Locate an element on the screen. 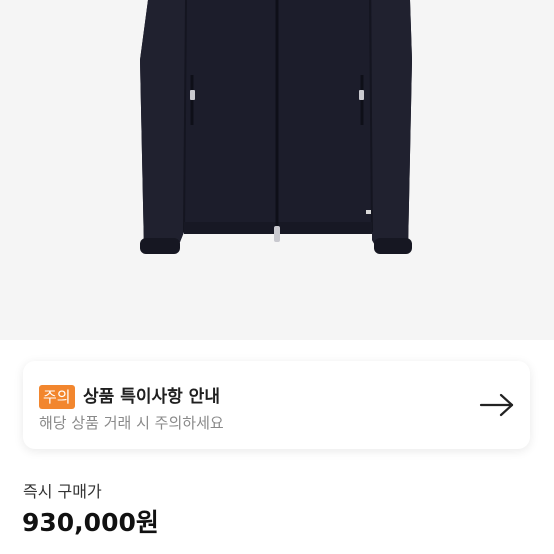 The width and height of the screenshot is (554, 554). arrow-right-icon is located at coordinates (497, 405).